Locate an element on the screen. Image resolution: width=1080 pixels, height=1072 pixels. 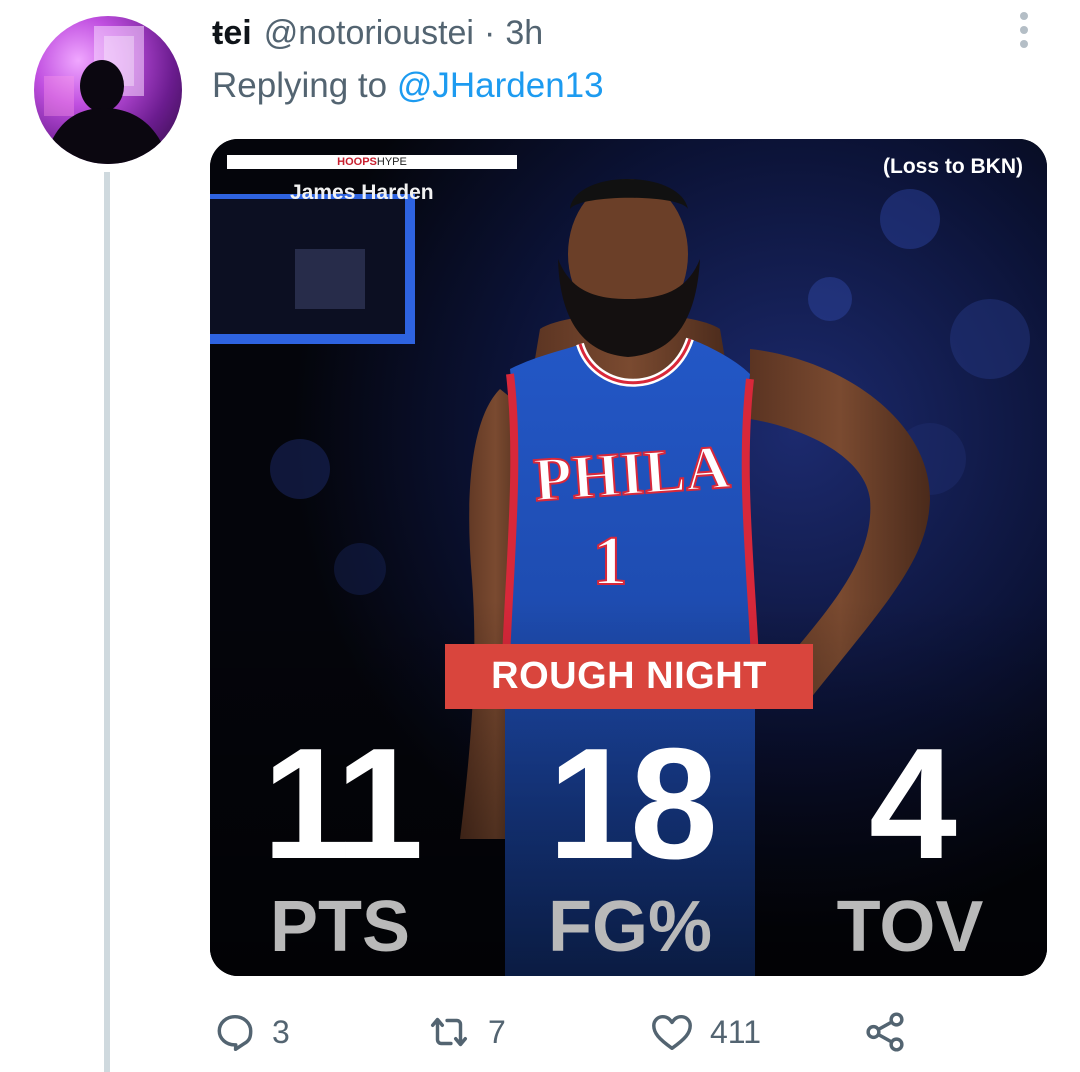
hoopshype-logo: HOOPS HYPE is located at coordinates (372, 162).